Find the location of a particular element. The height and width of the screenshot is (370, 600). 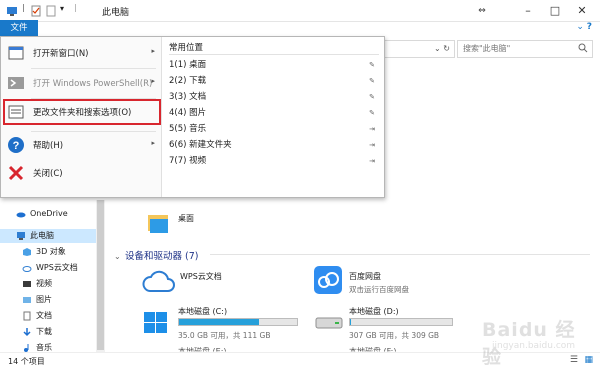

wps-cloud-icon is located at coordinates (27, 269).